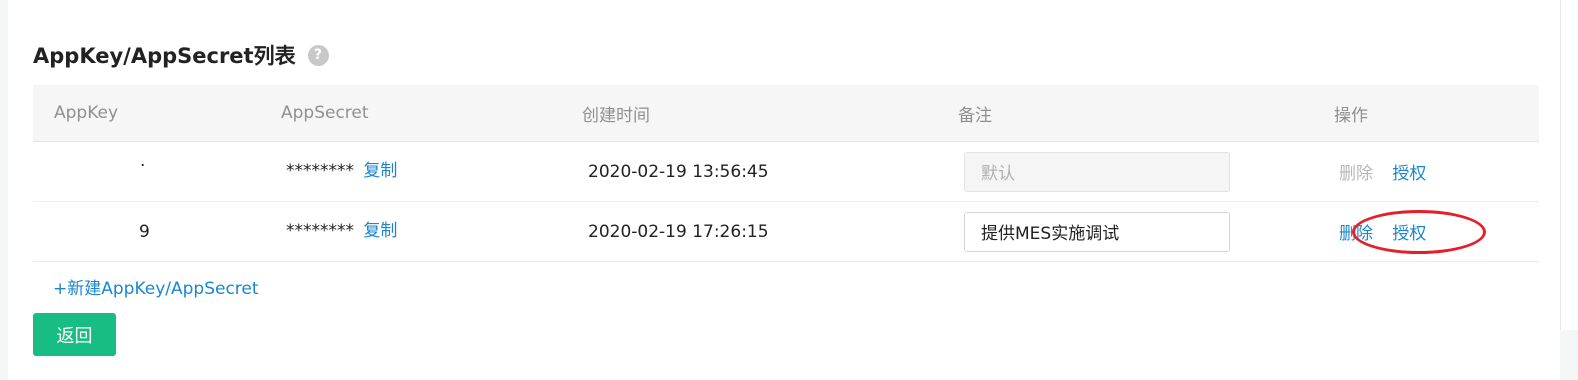  Describe the element at coordinates (164, 56) in the screenshot. I see `page-title: AppKey/AppSecret列表` at that location.